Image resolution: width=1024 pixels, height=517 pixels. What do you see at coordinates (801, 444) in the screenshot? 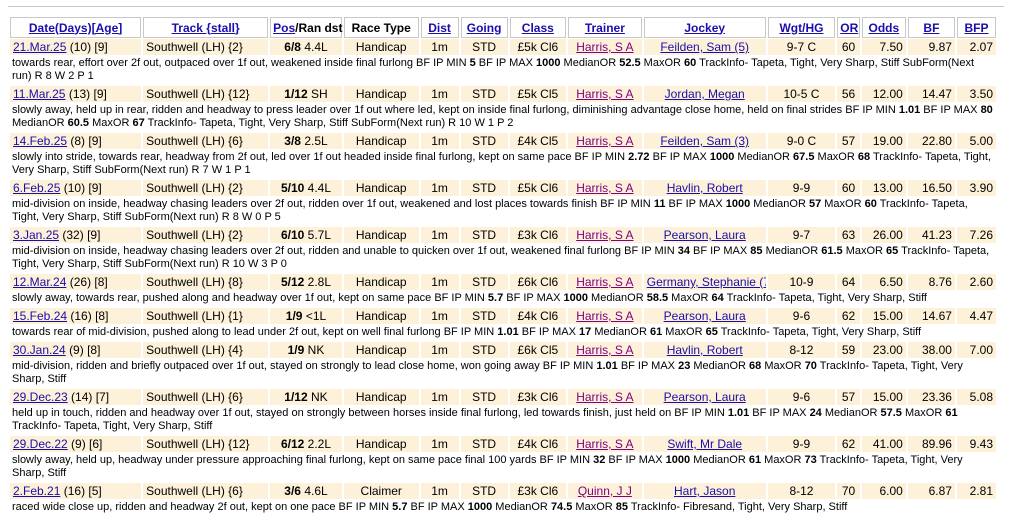
I see `weight-headgear: 9-9` at bounding box center [801, 444].